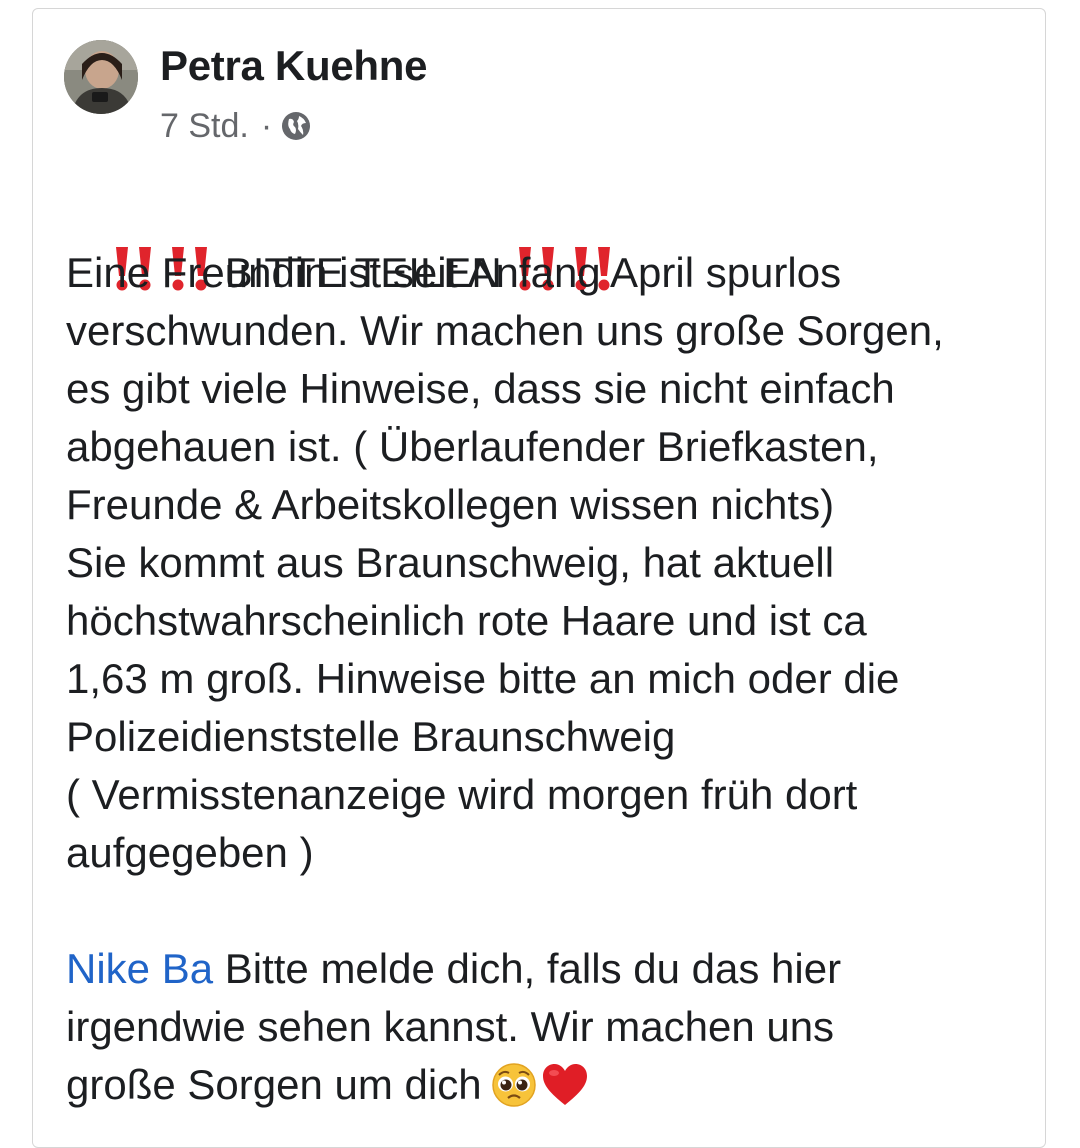 The image size is (1080, 1148). Describe the element at coordinates (450, 1026) in the screenshot. I see `body-line: irgendwie sehen kannst. Wir machen uns` at that location.